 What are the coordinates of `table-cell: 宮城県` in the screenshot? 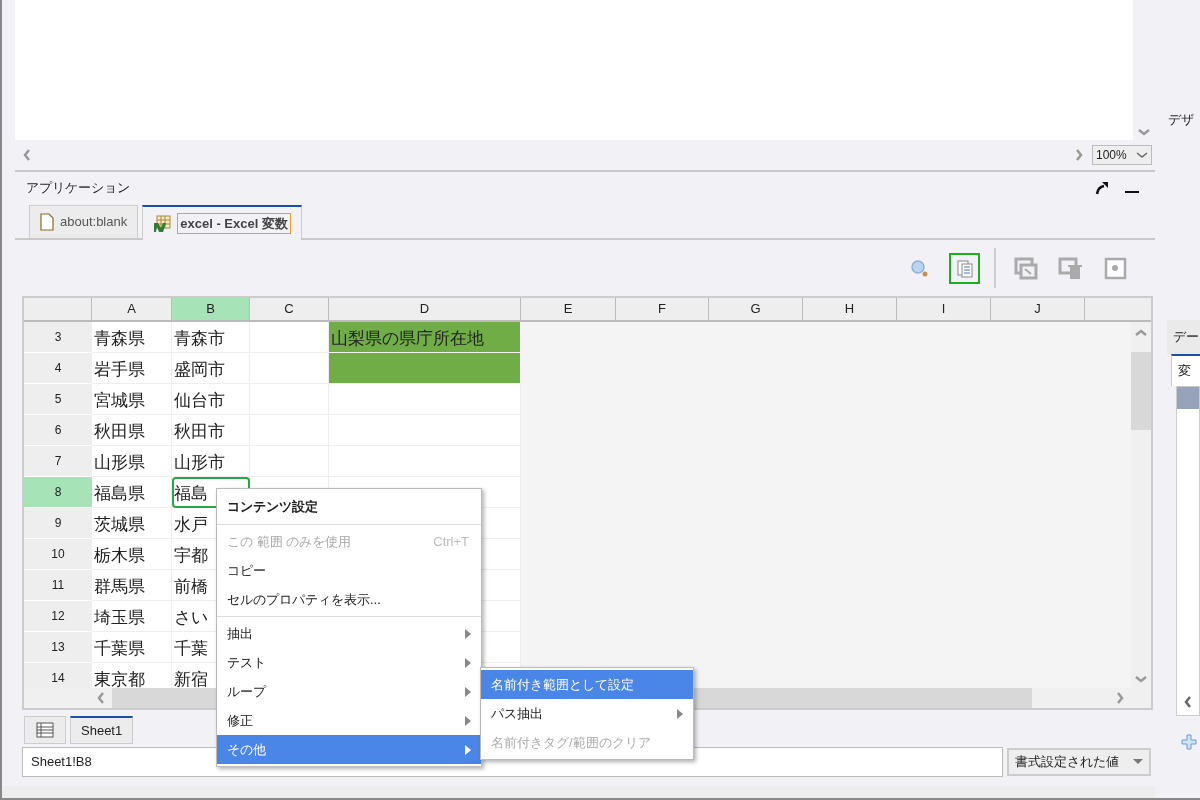 It's located at (132, 399).